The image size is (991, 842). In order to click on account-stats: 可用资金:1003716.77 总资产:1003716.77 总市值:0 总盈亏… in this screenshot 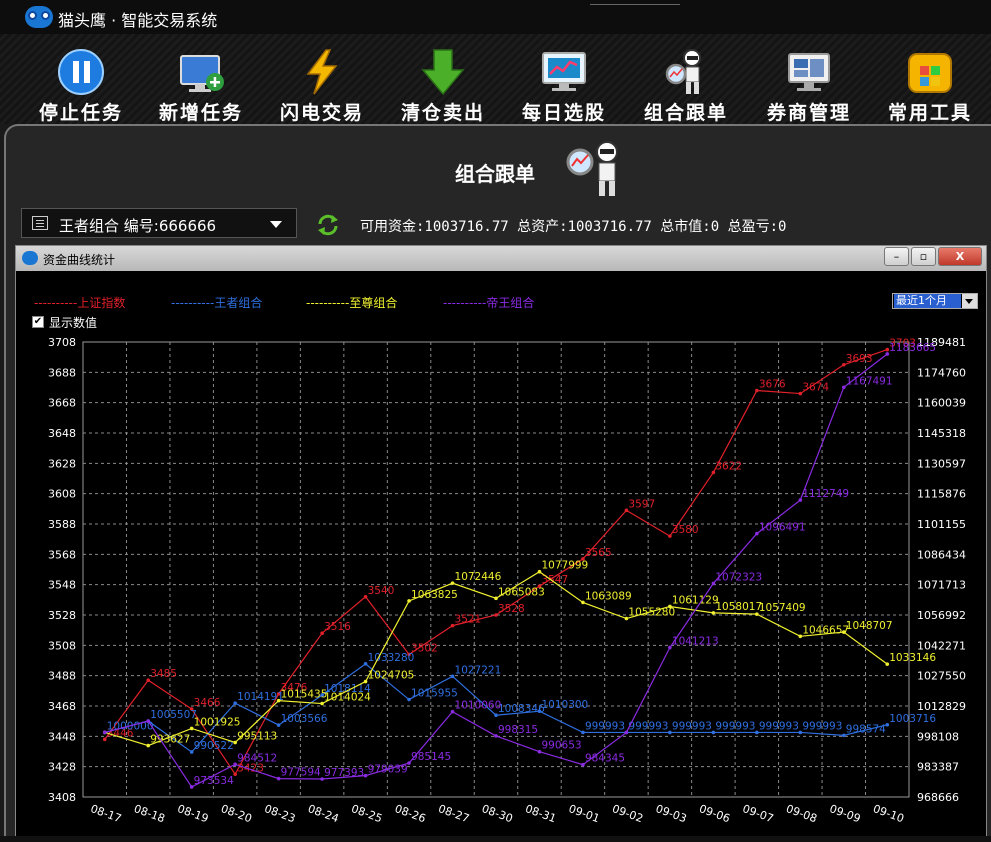, I will do `click(573, 227)`.